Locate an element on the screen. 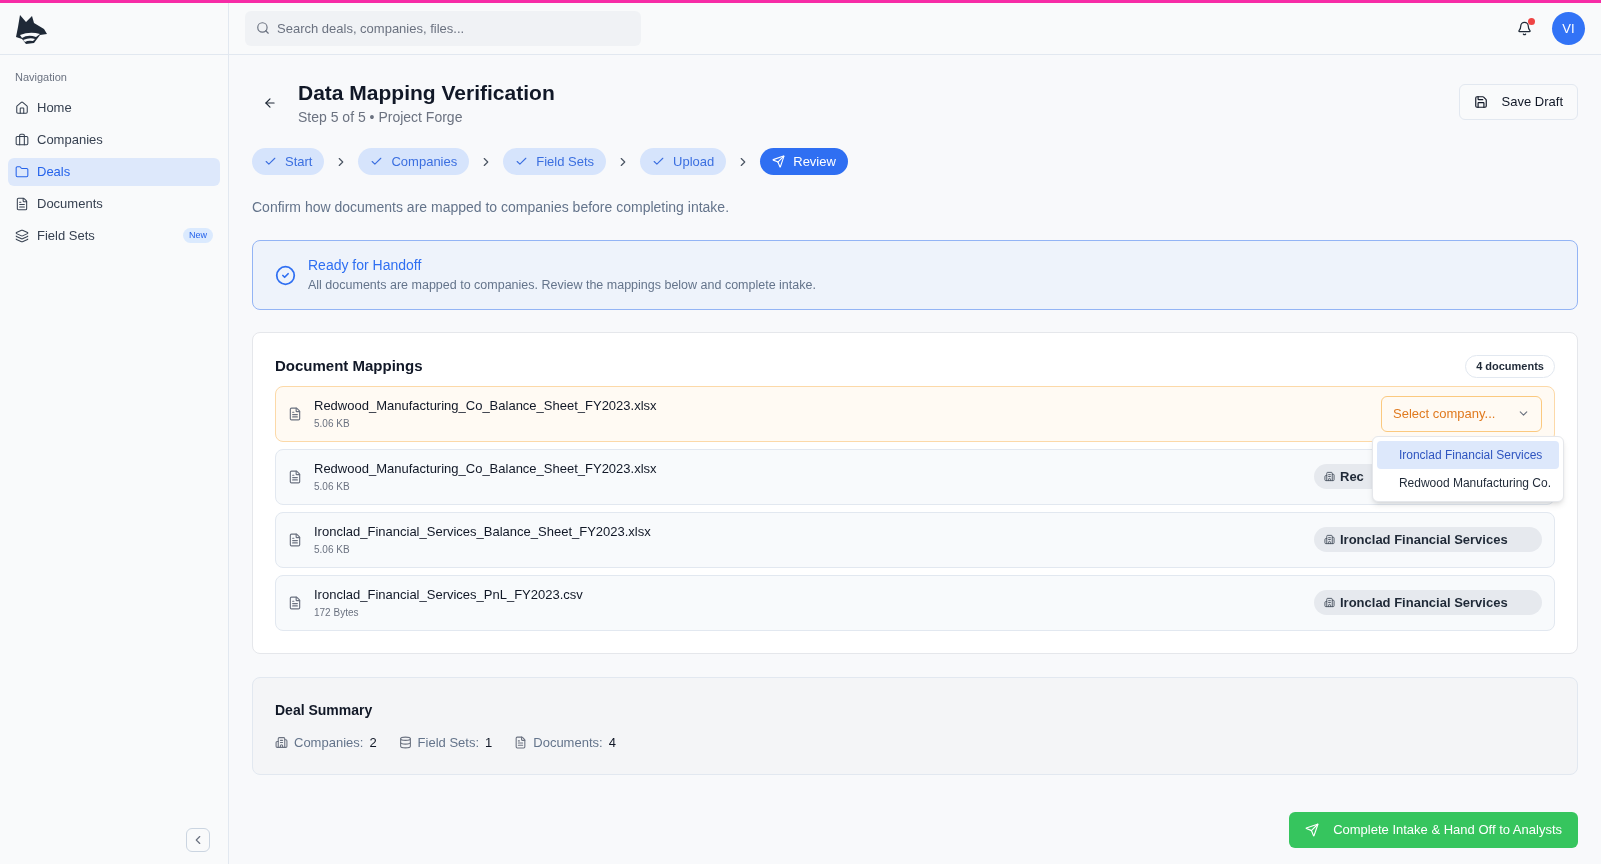  save-draft-button: Save Draft is located at coordinates (1518, 102).